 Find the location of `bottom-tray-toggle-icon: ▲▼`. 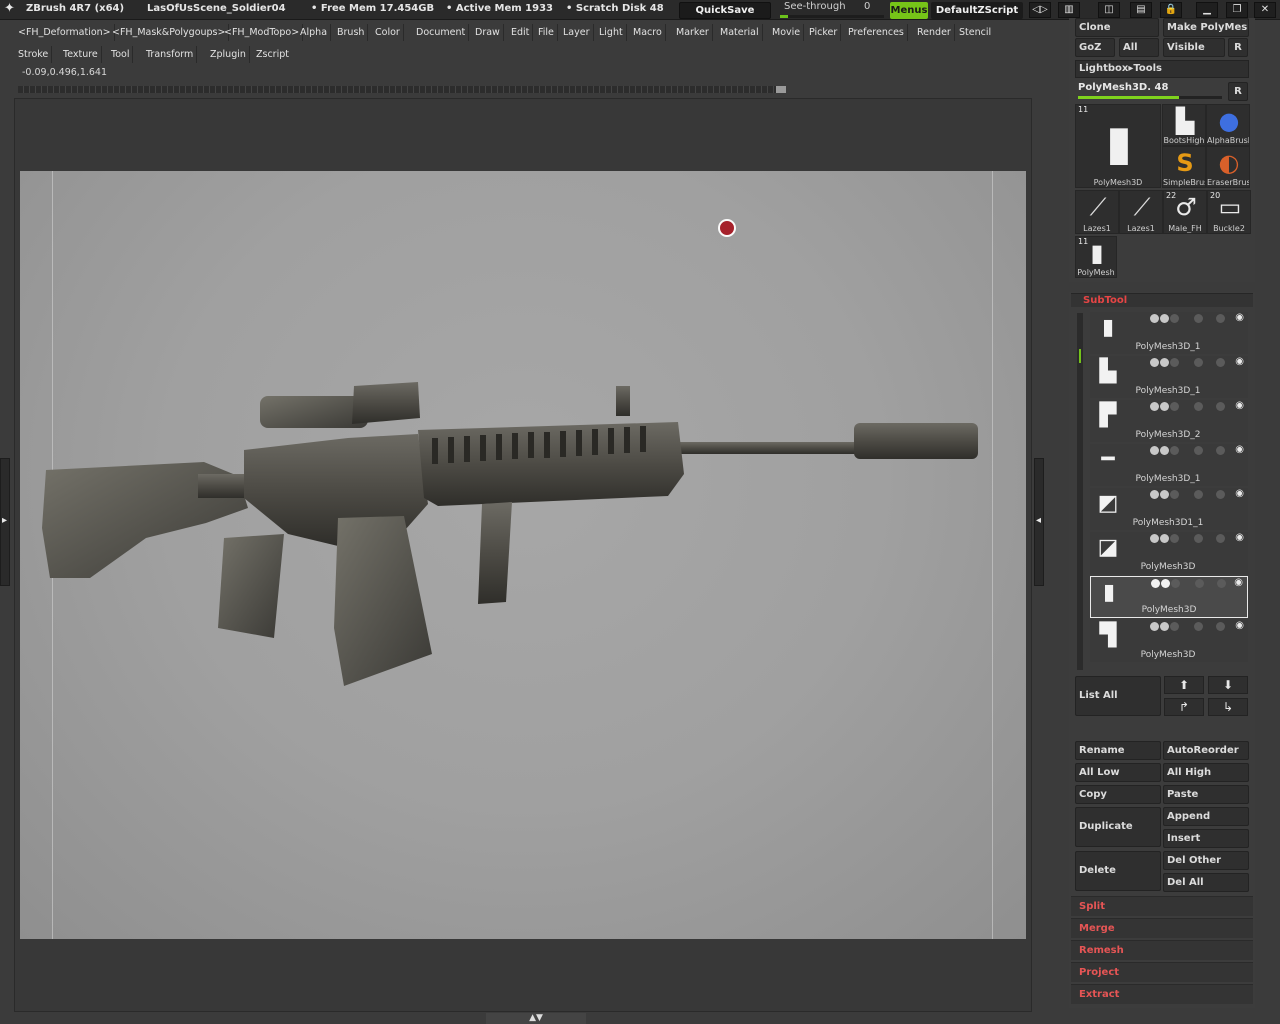

bottom-tray-toggle-icon: ▲▼ is located at coordinates (536, 1018).